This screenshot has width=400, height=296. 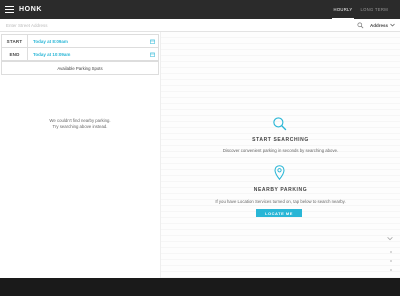 I want to click on start-time-row: START Today at 8:09am, so click(x=80, y=41).